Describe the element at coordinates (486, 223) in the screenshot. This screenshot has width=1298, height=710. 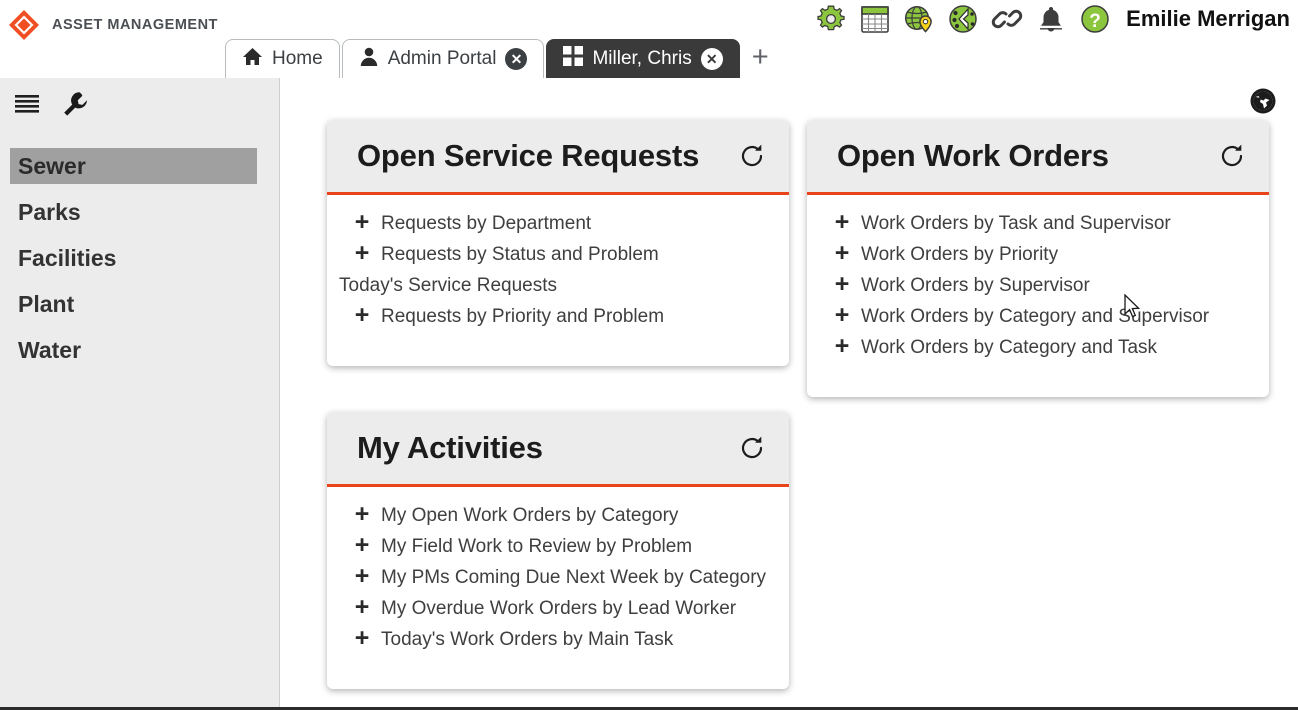
I see `list-item-label: Requests by Department` at that location.